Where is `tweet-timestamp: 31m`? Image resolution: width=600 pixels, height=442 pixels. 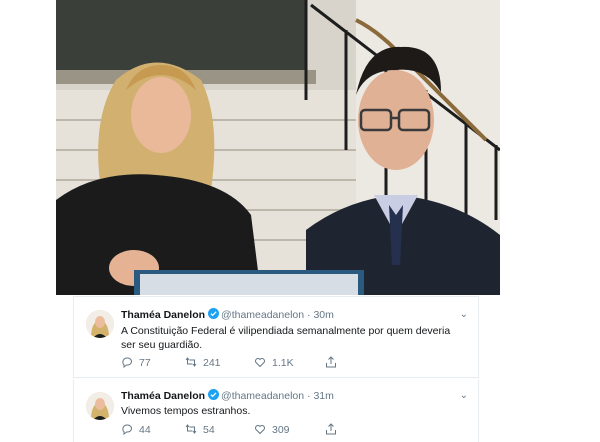
tweet-timestamp: 31m is located at coordinates (323, 396).